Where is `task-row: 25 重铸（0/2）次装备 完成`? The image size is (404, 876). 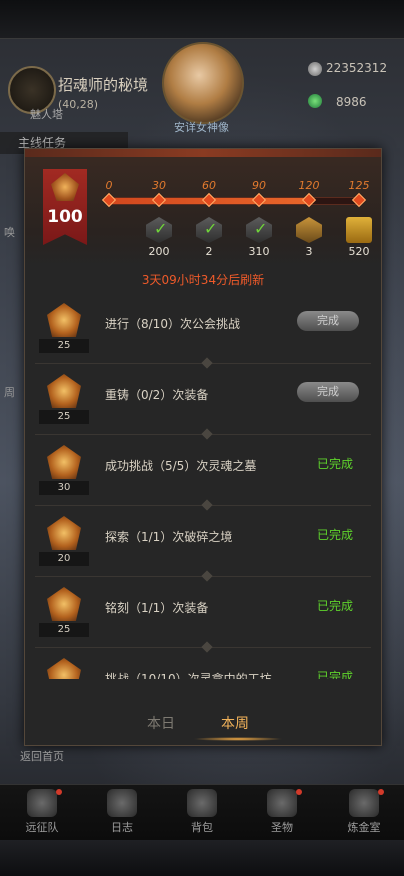
task-row: 25 重铸（0/2）次装备 完成 is located at coordinates (203, 402).